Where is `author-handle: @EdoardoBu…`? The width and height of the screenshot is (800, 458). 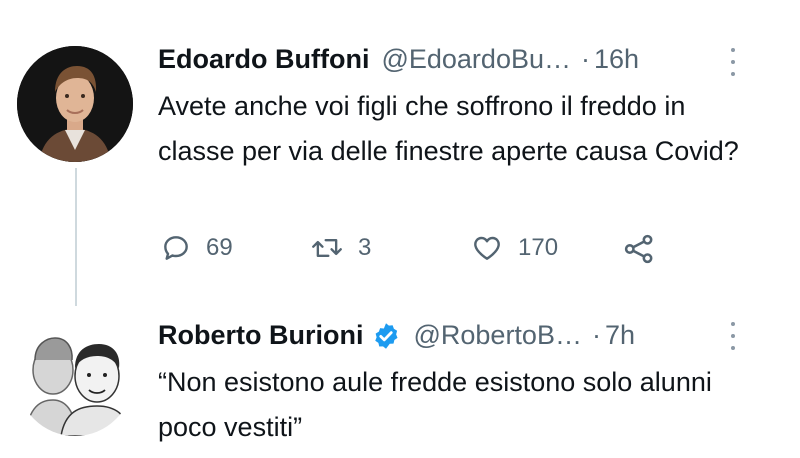 author-handle: @EdoardoBu… is located at coordinates (476, 59).